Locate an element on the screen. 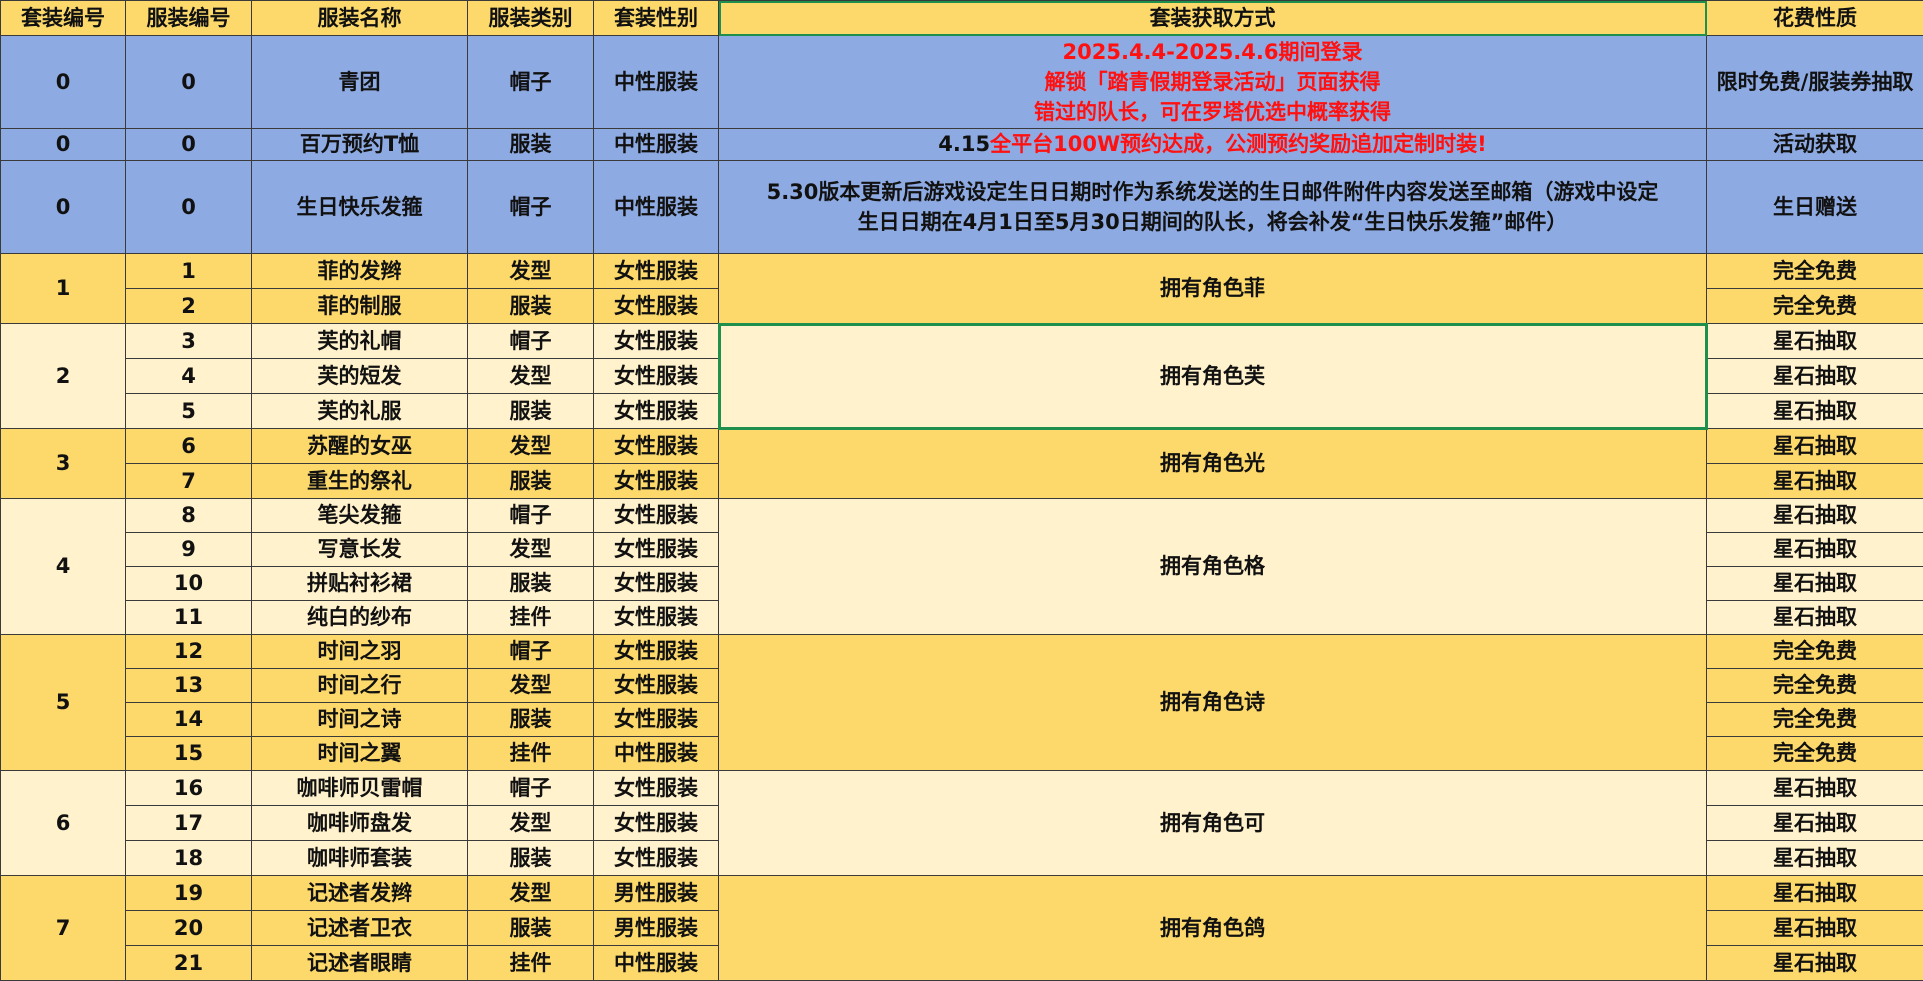  cell-item-name: 时间之诗 is located at coordinates (360, 720).